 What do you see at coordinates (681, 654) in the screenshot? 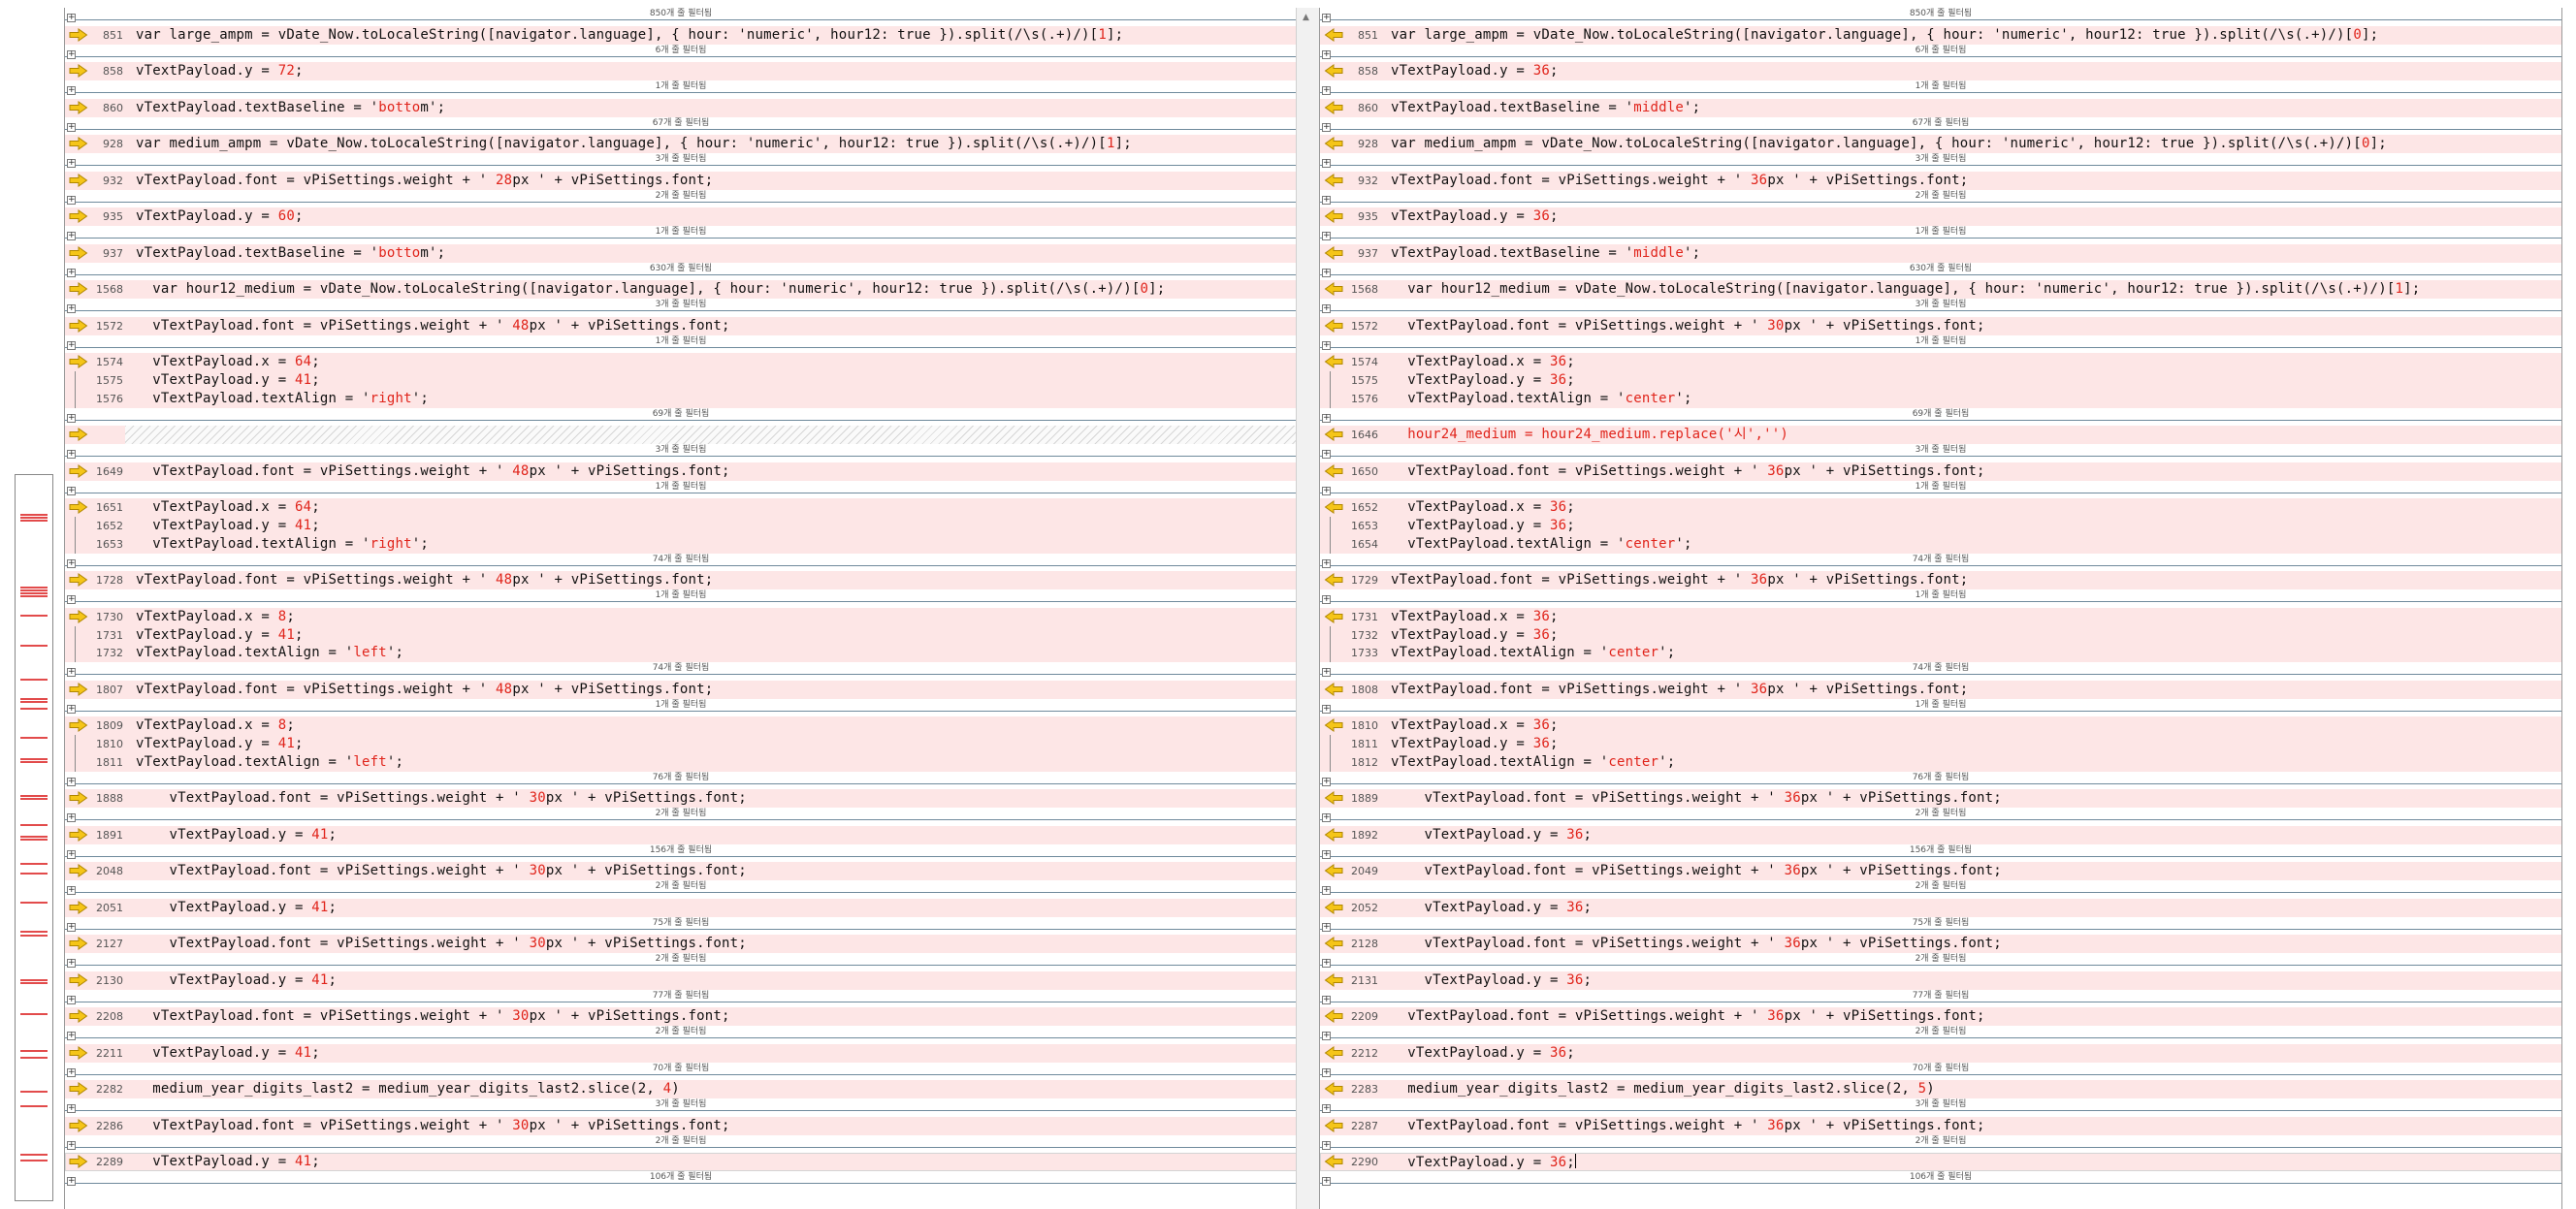
I see `diff-line: 1732 vTextPayload.textAlign = 'left';` at bounding box center [681, 654].